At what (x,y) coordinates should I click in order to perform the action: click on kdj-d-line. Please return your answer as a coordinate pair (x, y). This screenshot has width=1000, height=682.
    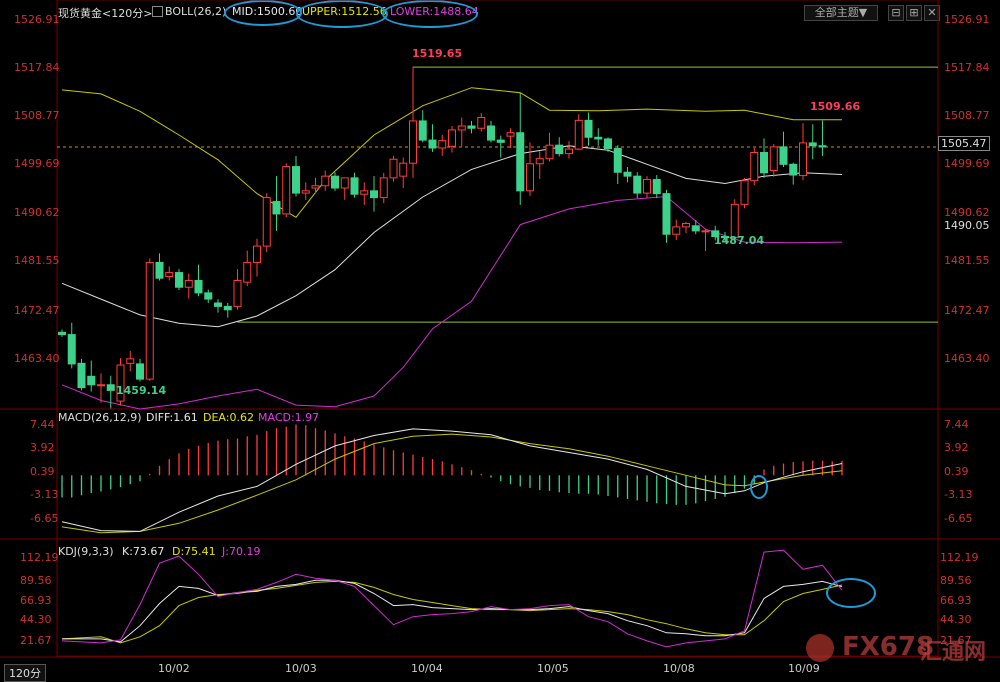
    Looking at the image, I should click on (452, 612).